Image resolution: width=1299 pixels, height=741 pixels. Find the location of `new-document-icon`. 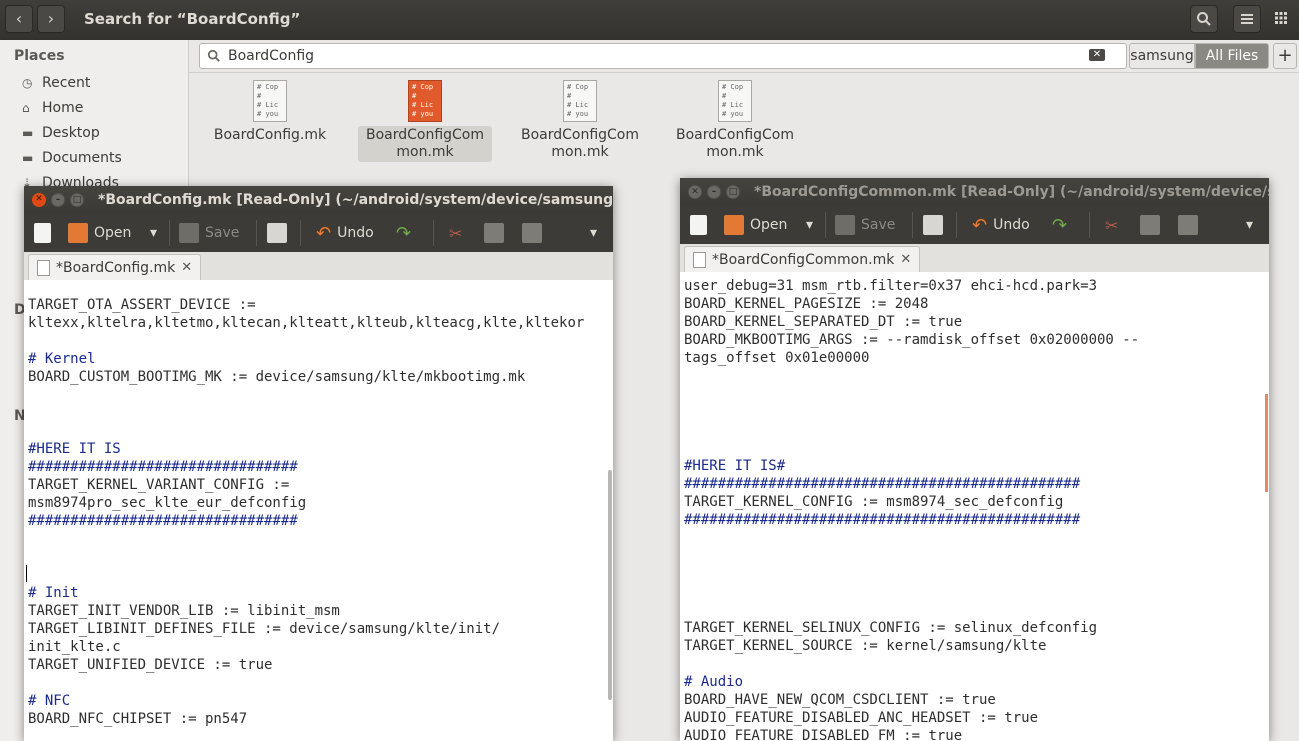

new-document-icon is located at coordinates (698, 225).